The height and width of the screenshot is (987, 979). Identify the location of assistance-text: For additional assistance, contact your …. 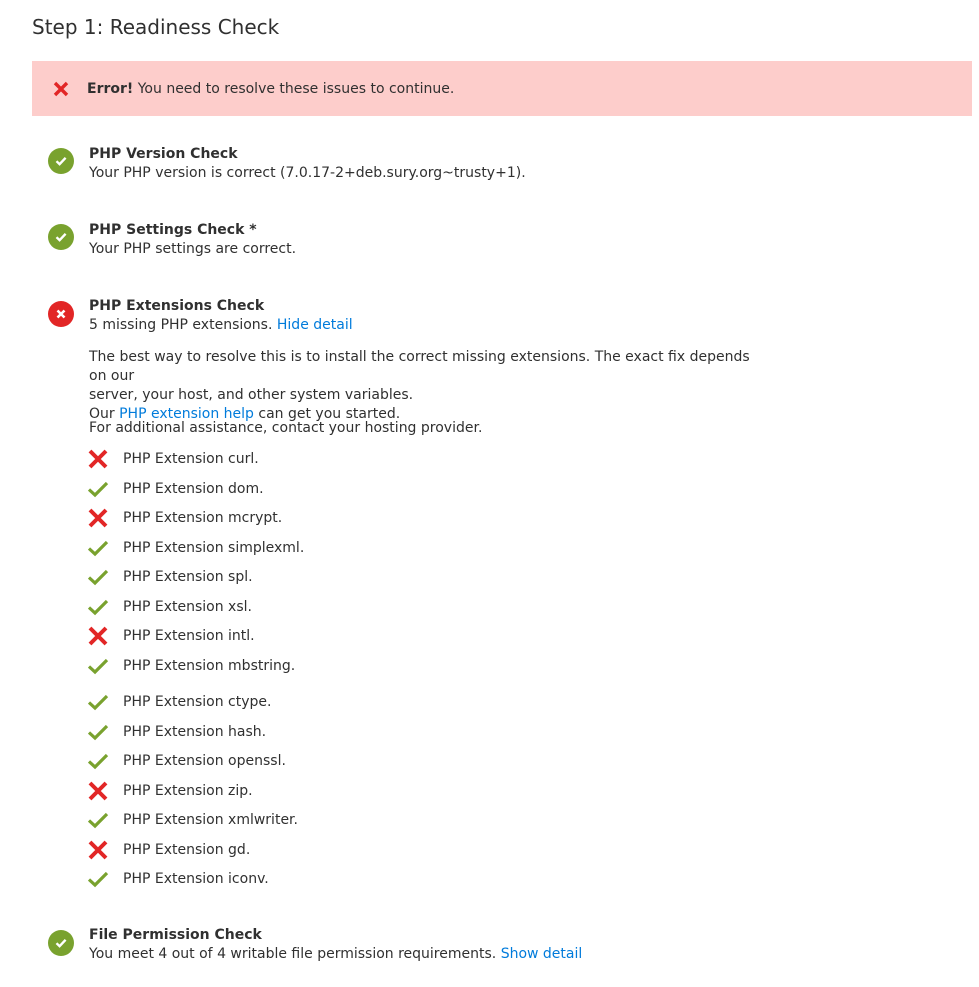
(286, 428).